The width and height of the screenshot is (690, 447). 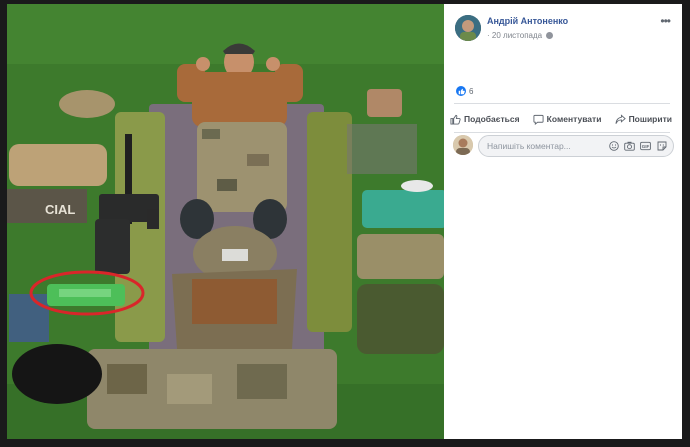 What do you see at coordinates (455, 119) in the screenshot?
I see `thumbs-up-icon` at bounding box center [455, 119].